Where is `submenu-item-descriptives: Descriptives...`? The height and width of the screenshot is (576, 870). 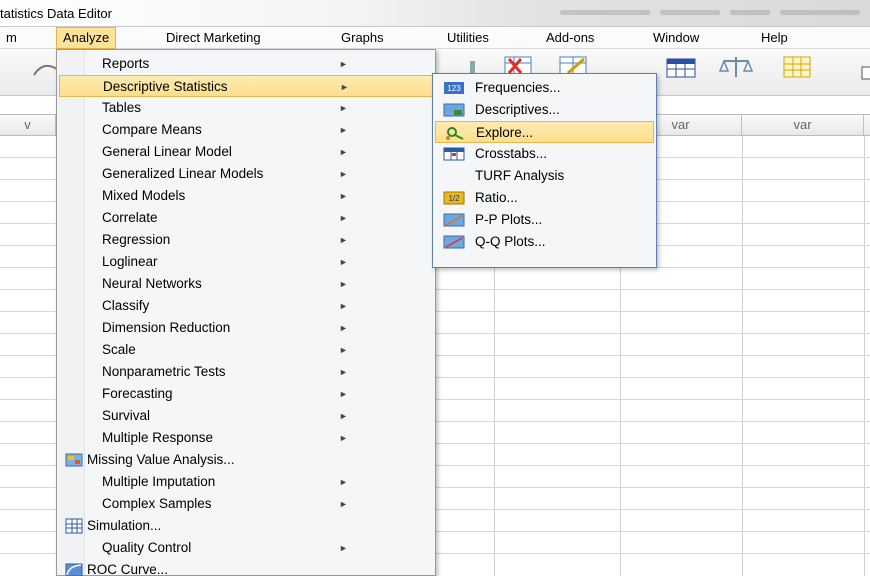
submenu-item-descriptives: Descriptives... is located at coordinates (544, 110).